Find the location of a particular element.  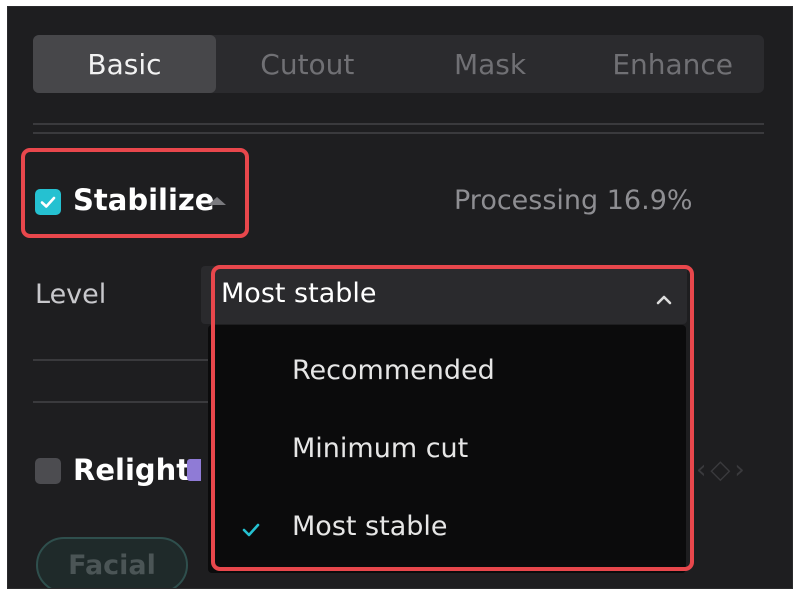

keyframe-arrows-icon: ‹◇› is located at coordinates (722, 470).